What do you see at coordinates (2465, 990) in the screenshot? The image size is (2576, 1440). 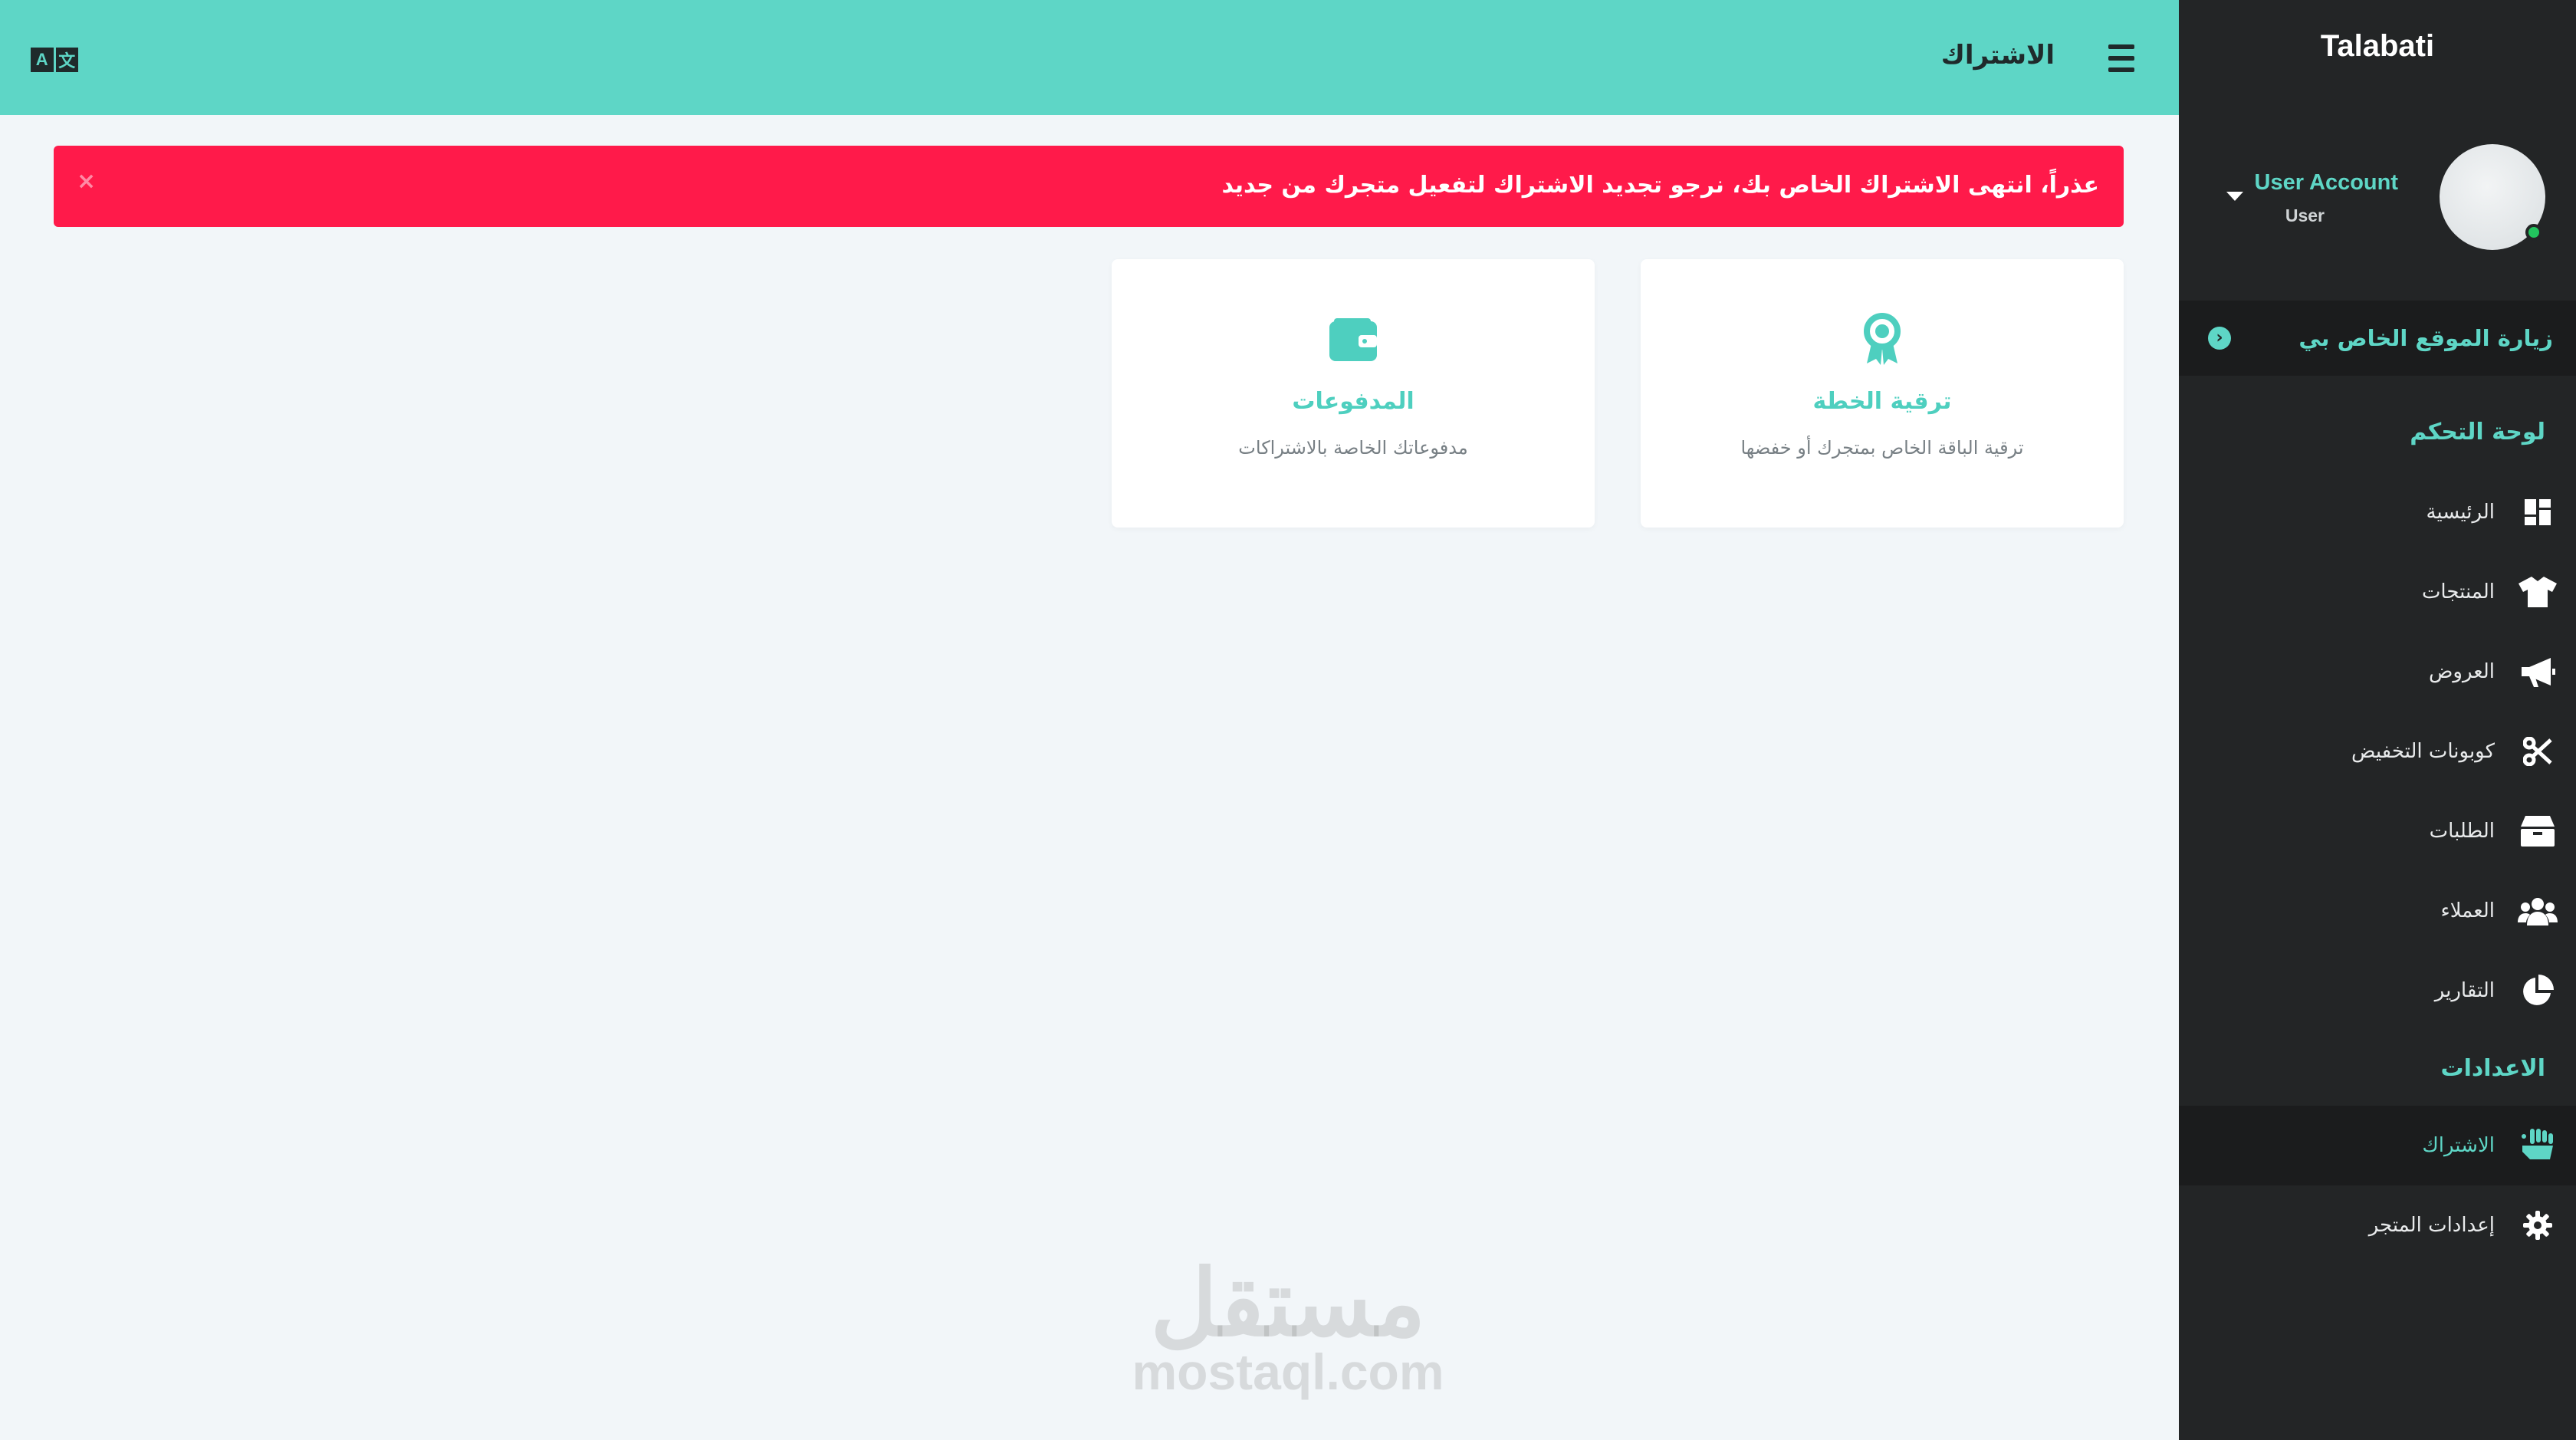 I see `sidebar-item-label: التقارير` at bounding box center [2465, 990].